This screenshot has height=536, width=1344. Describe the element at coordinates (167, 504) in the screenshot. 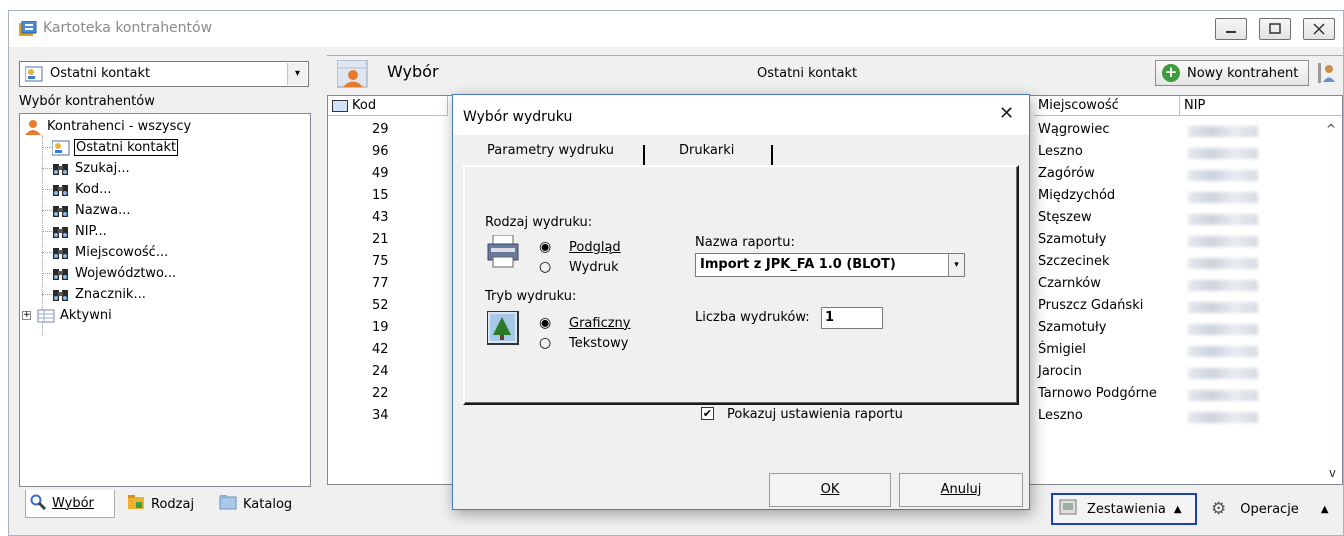

I see `tab-rodzaj: Rodzaj` at that location.